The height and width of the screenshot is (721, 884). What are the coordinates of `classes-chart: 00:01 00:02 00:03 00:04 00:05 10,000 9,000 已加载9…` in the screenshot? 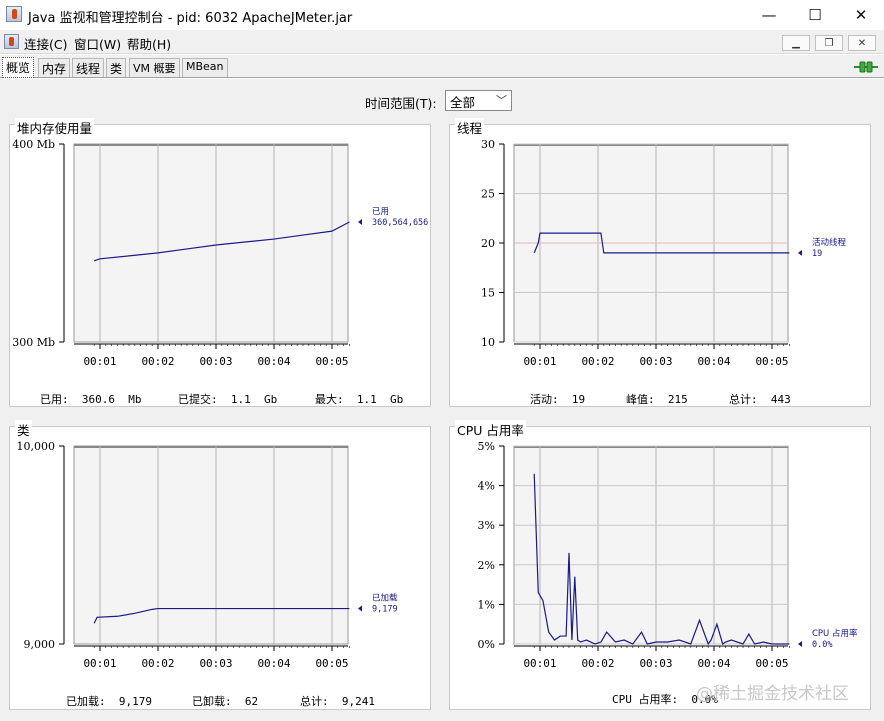 It's located at (208, 555).